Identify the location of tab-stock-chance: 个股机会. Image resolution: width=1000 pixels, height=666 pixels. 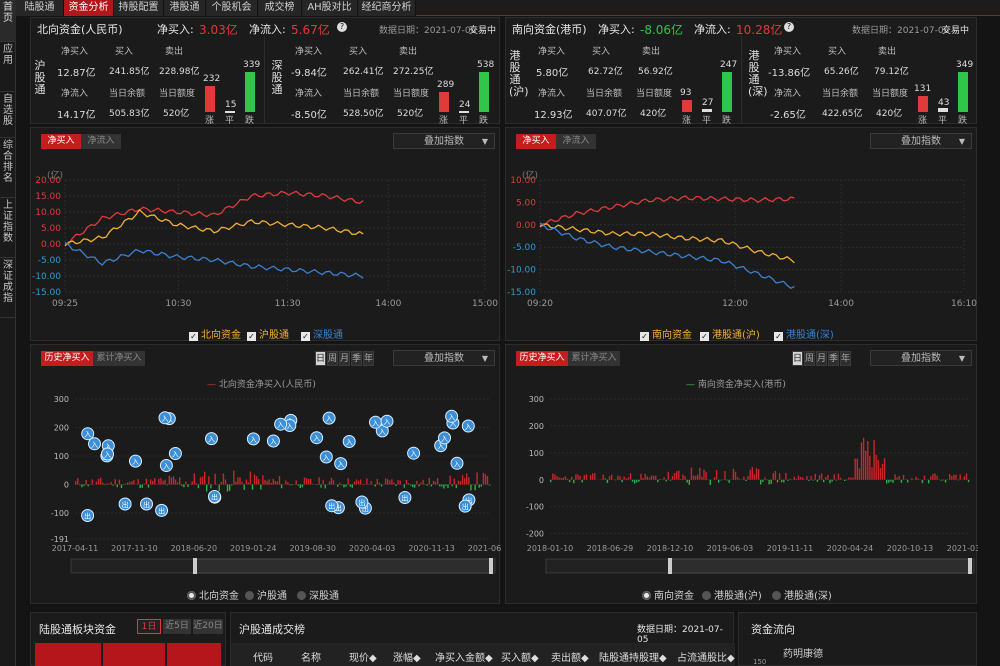
(232, 8).